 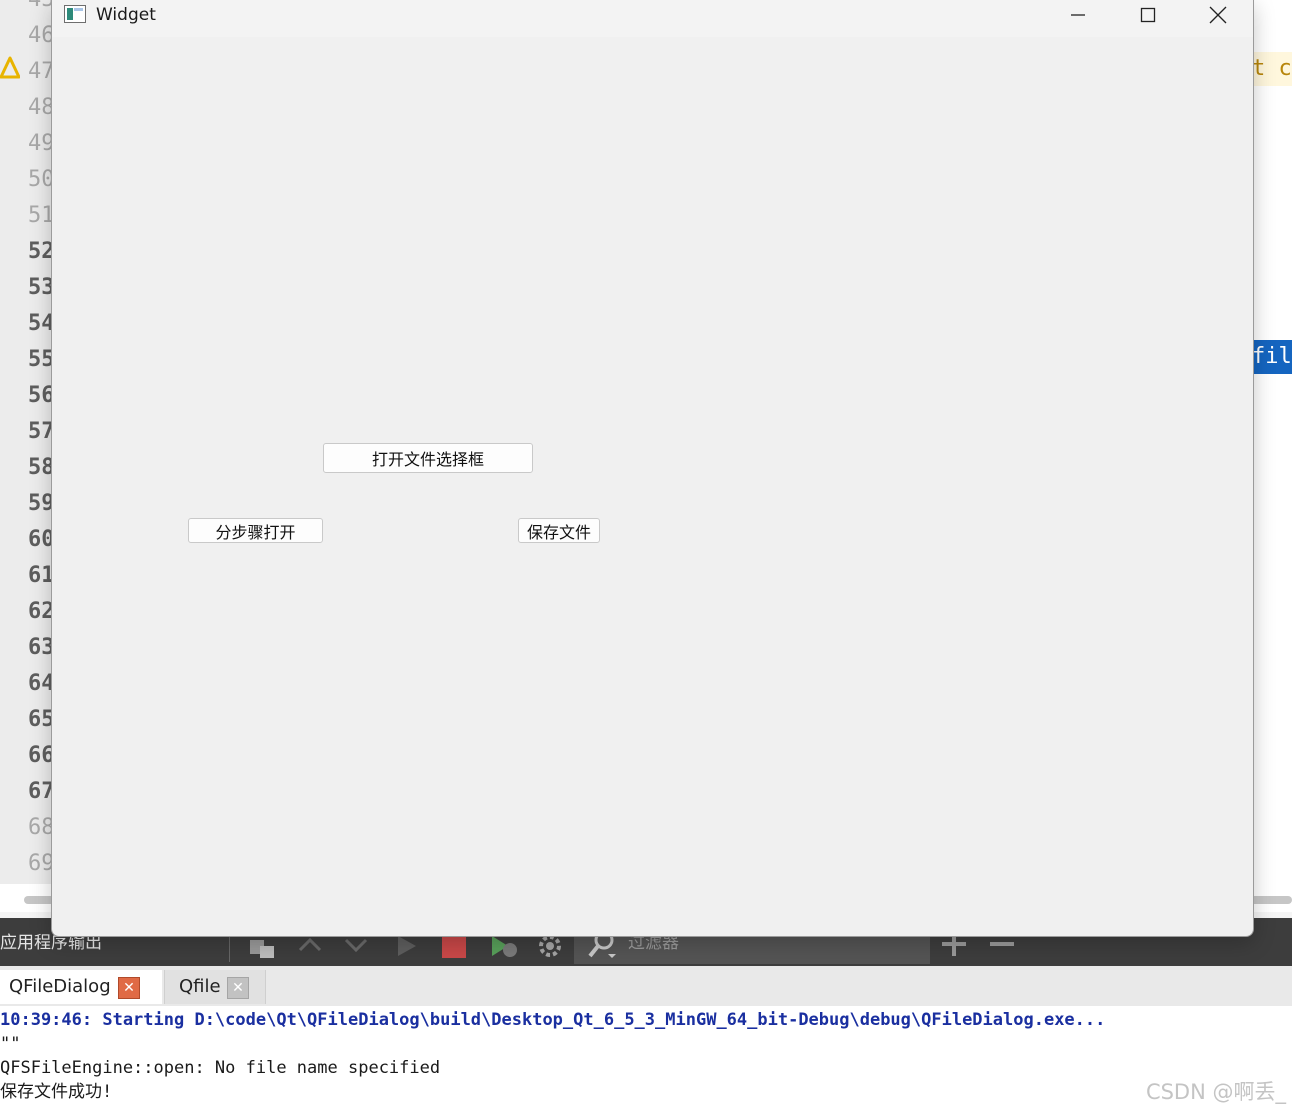 What do you see at coordinates (1215, 1092) in the screenshot?
I see `watermark: CSDN @啊丢_` at bounding box center [1215, 1092].